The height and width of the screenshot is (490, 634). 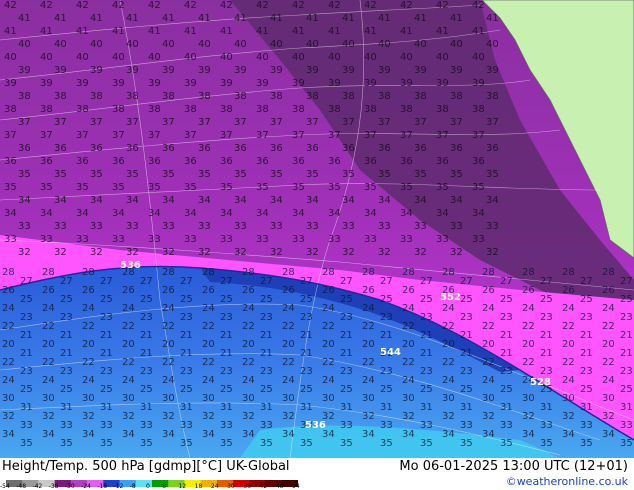 I want to click on height-label: 544, so click(x=390, y=352).